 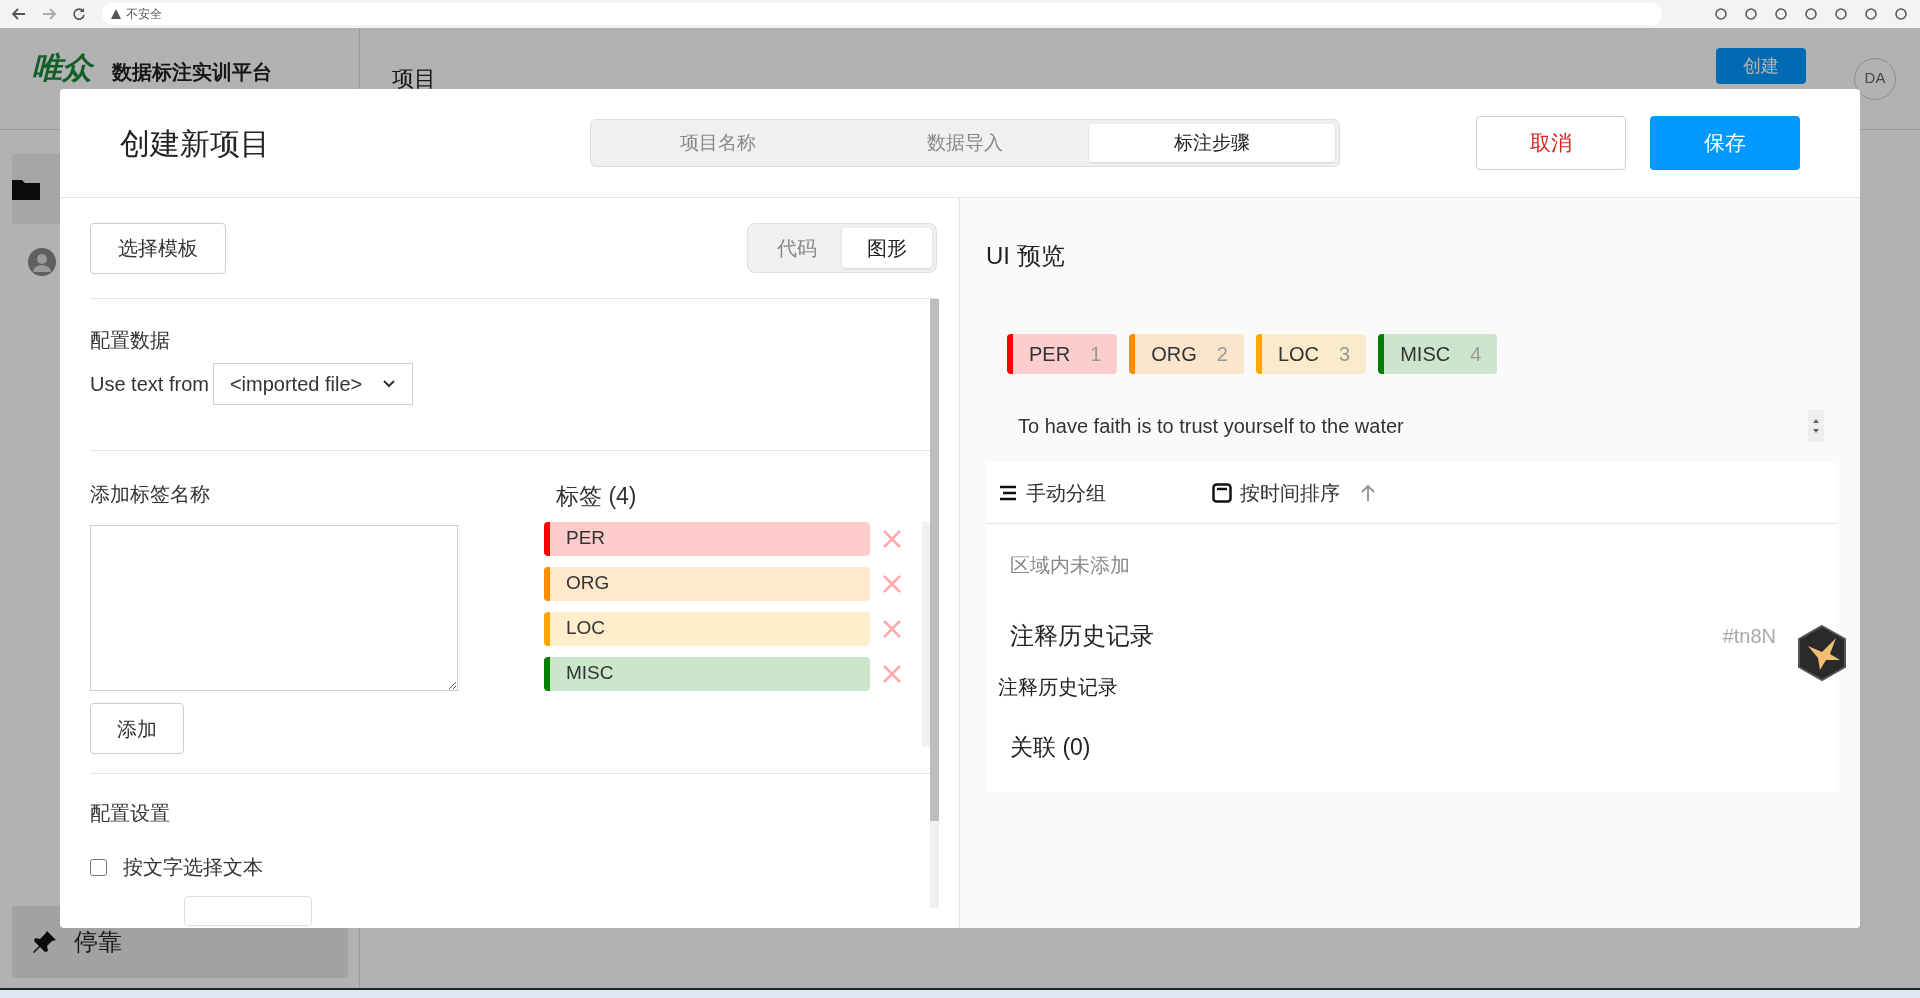 I want to click on group-button: 手动分组, so click(x=1106, y=492).